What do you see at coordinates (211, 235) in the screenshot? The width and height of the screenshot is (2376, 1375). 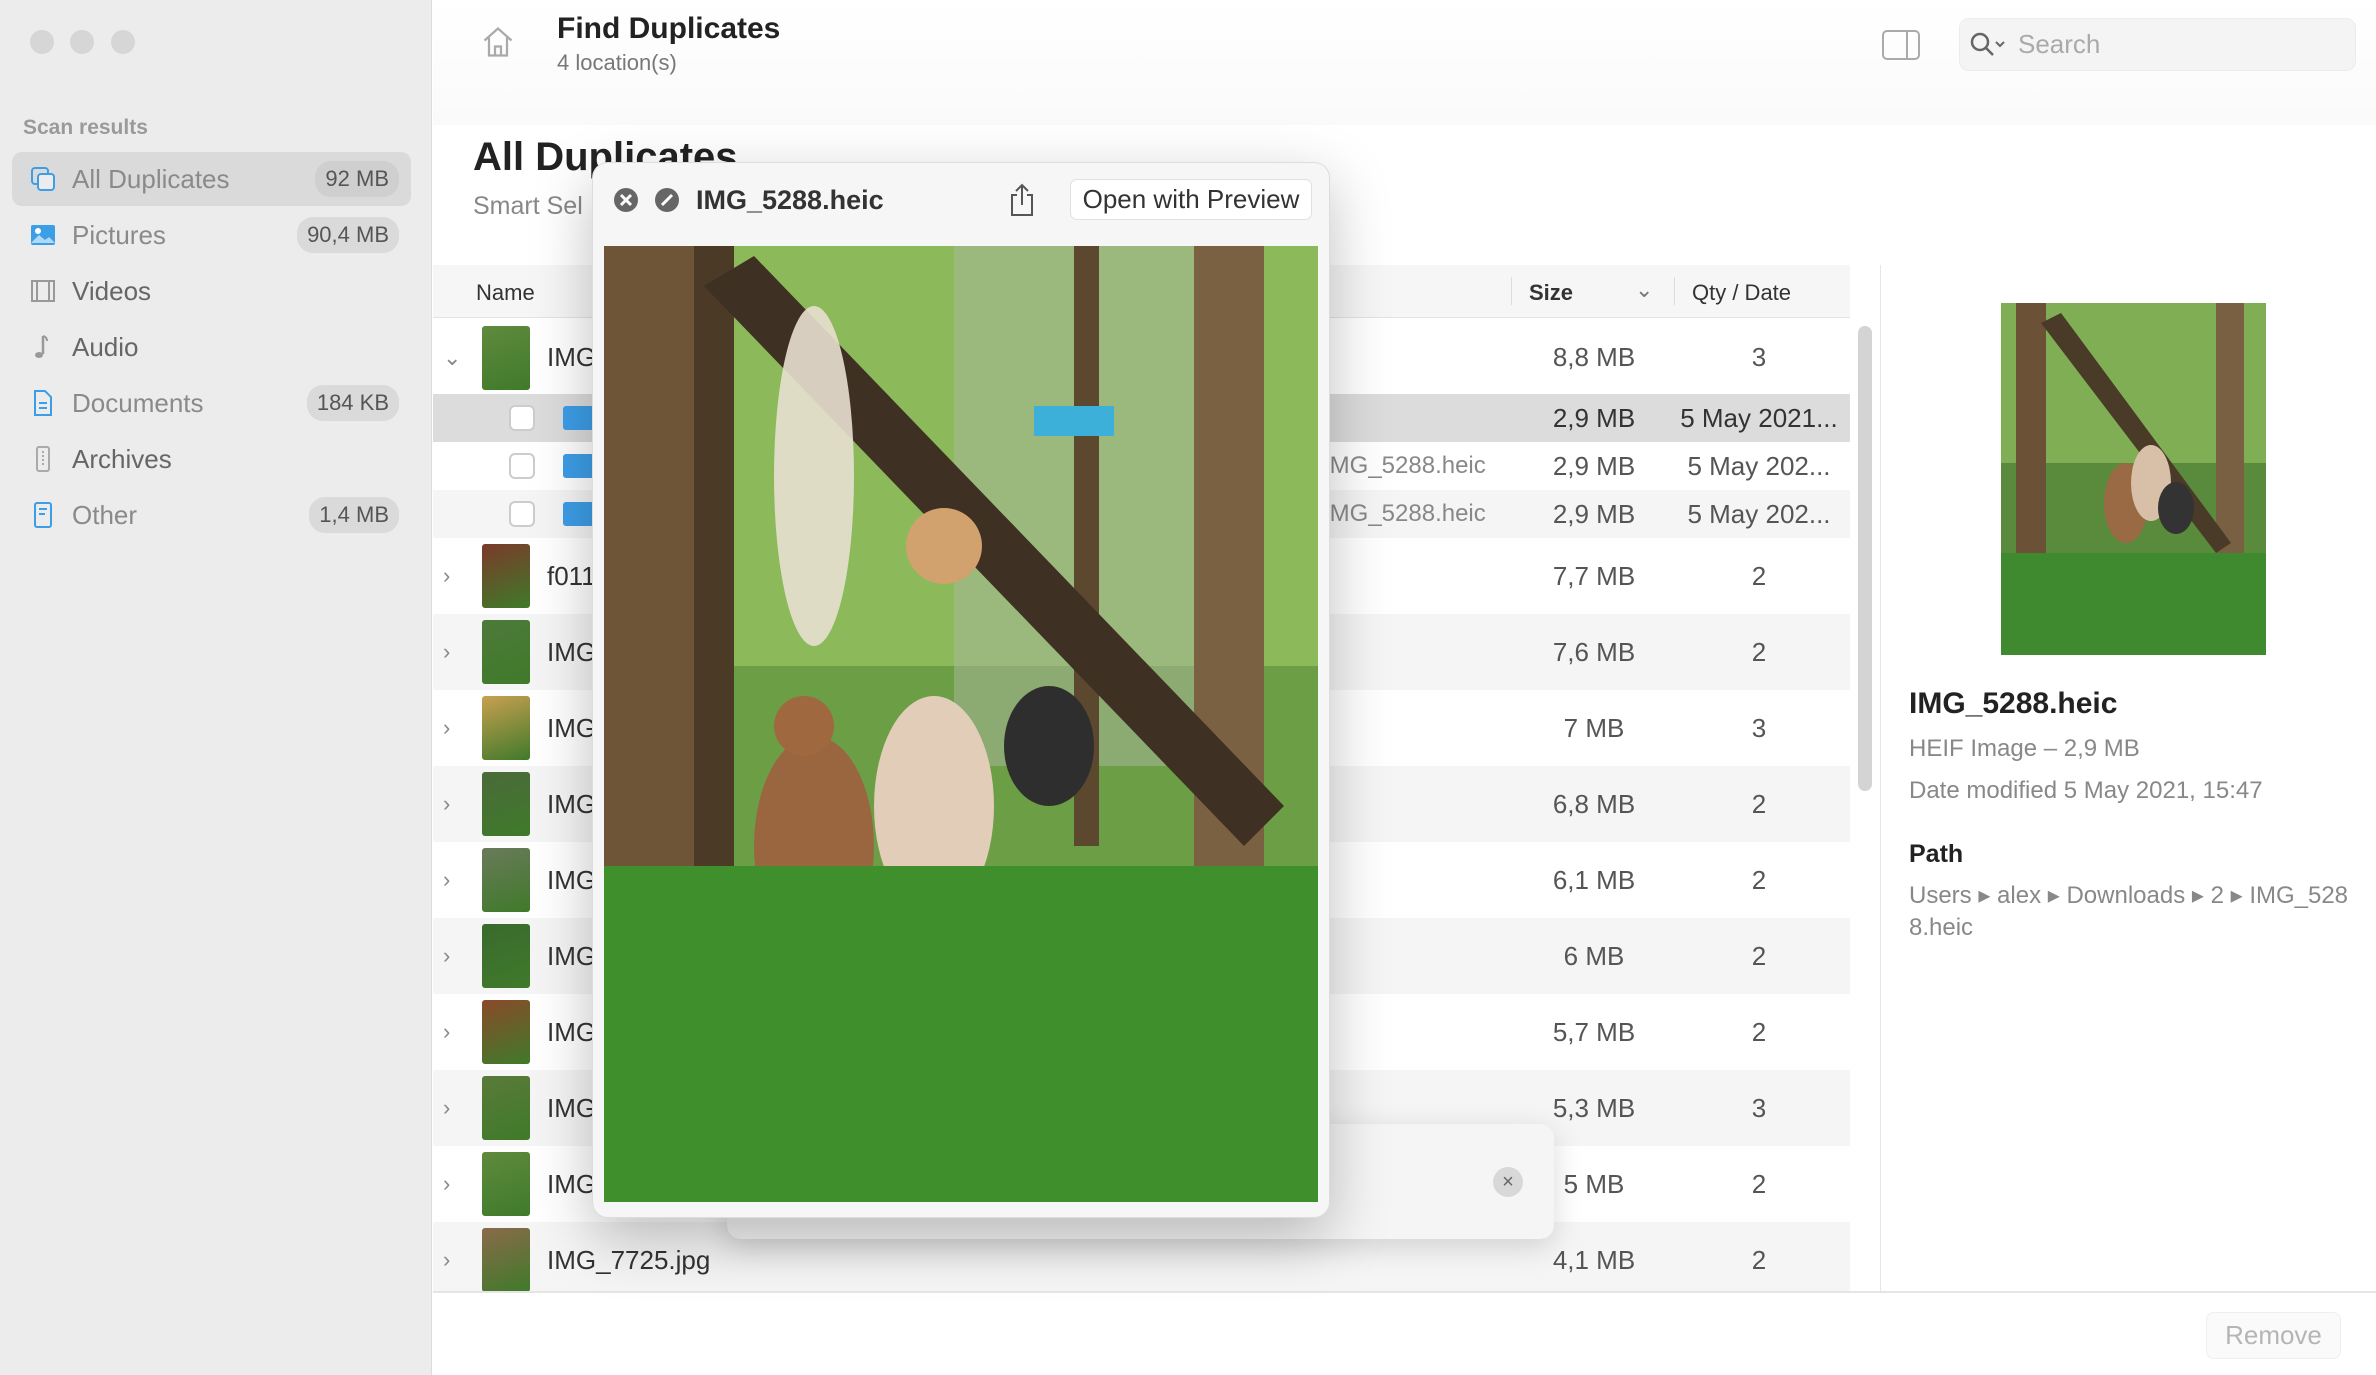 I see `sidebar-item-pictures: Pictures 90,4 MB` at bounding box center [211, 235].